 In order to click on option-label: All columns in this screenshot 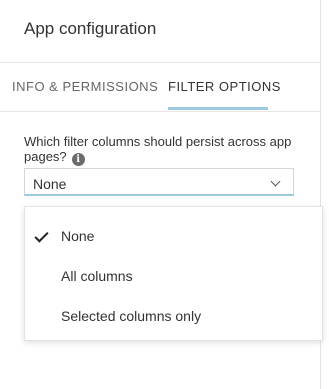, I will do `click(97, 276)`.